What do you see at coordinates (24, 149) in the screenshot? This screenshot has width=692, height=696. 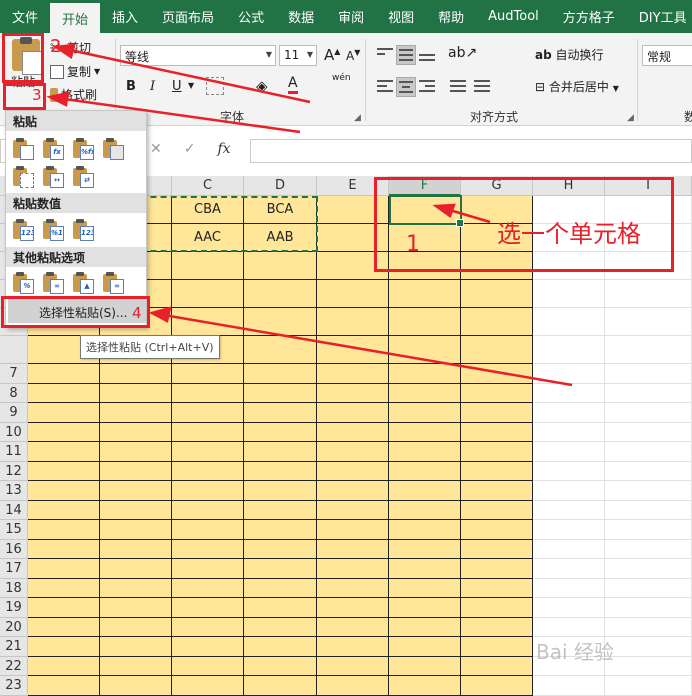 I see `paste-icon` at bounding box center [24, 149].